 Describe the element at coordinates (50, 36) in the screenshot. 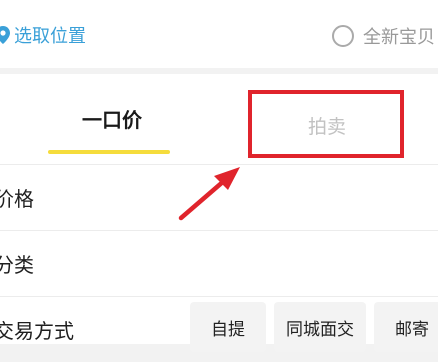

I see `select-location-label: 选取位置` at that location.